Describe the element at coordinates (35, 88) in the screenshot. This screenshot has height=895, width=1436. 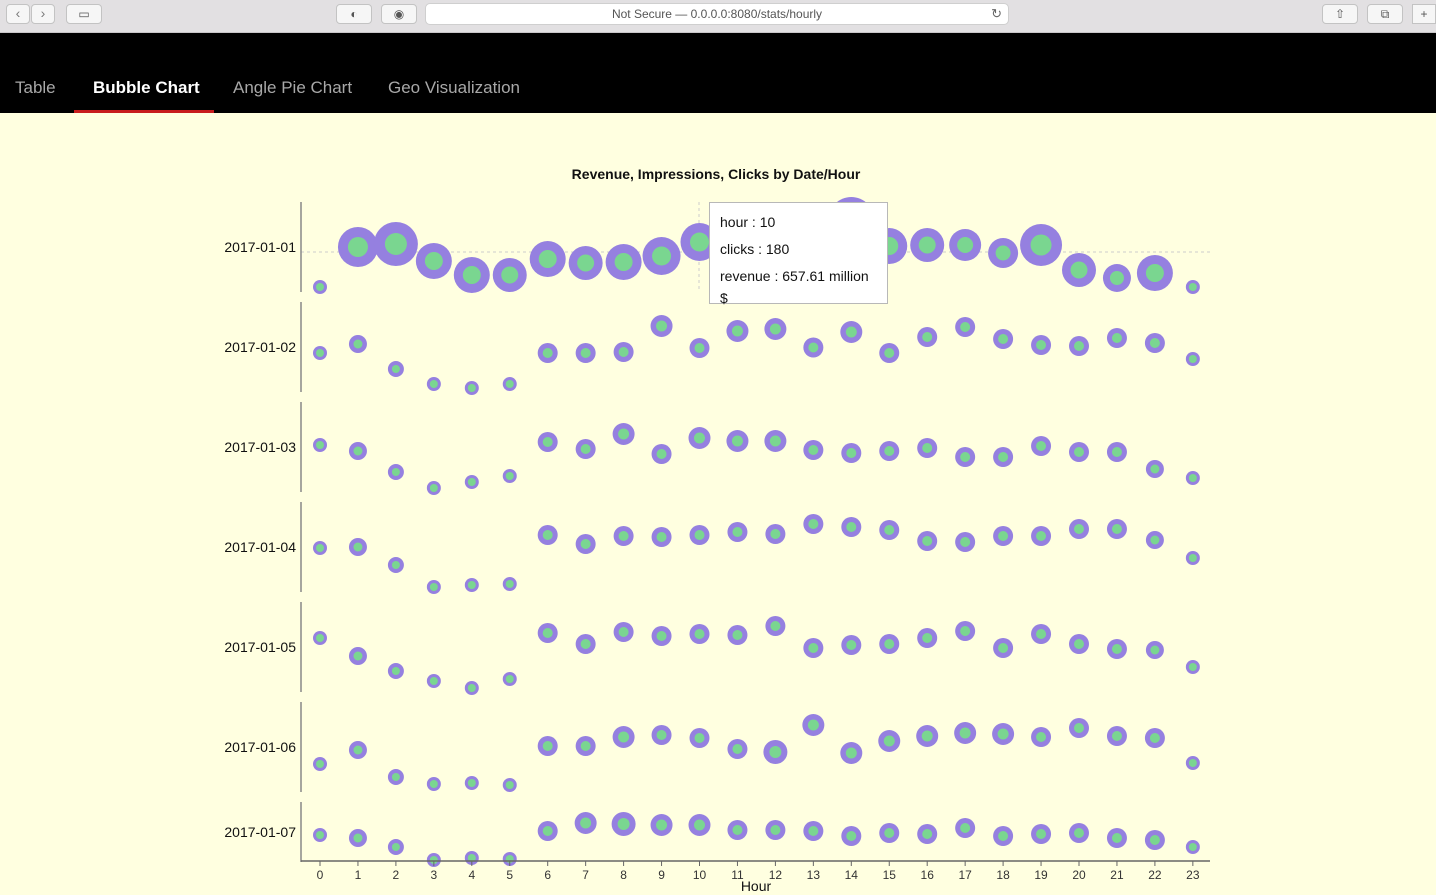
I see `tab-table: Table` at that location.